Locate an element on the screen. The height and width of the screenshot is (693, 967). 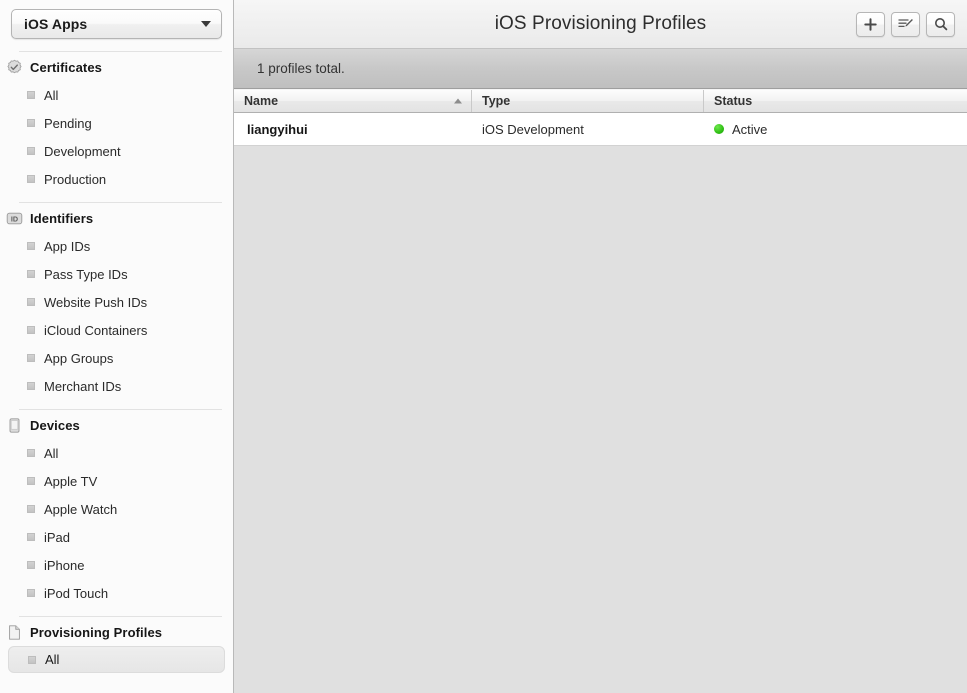
table-header-row: Name Type Status is located at coordinates (600, 101).